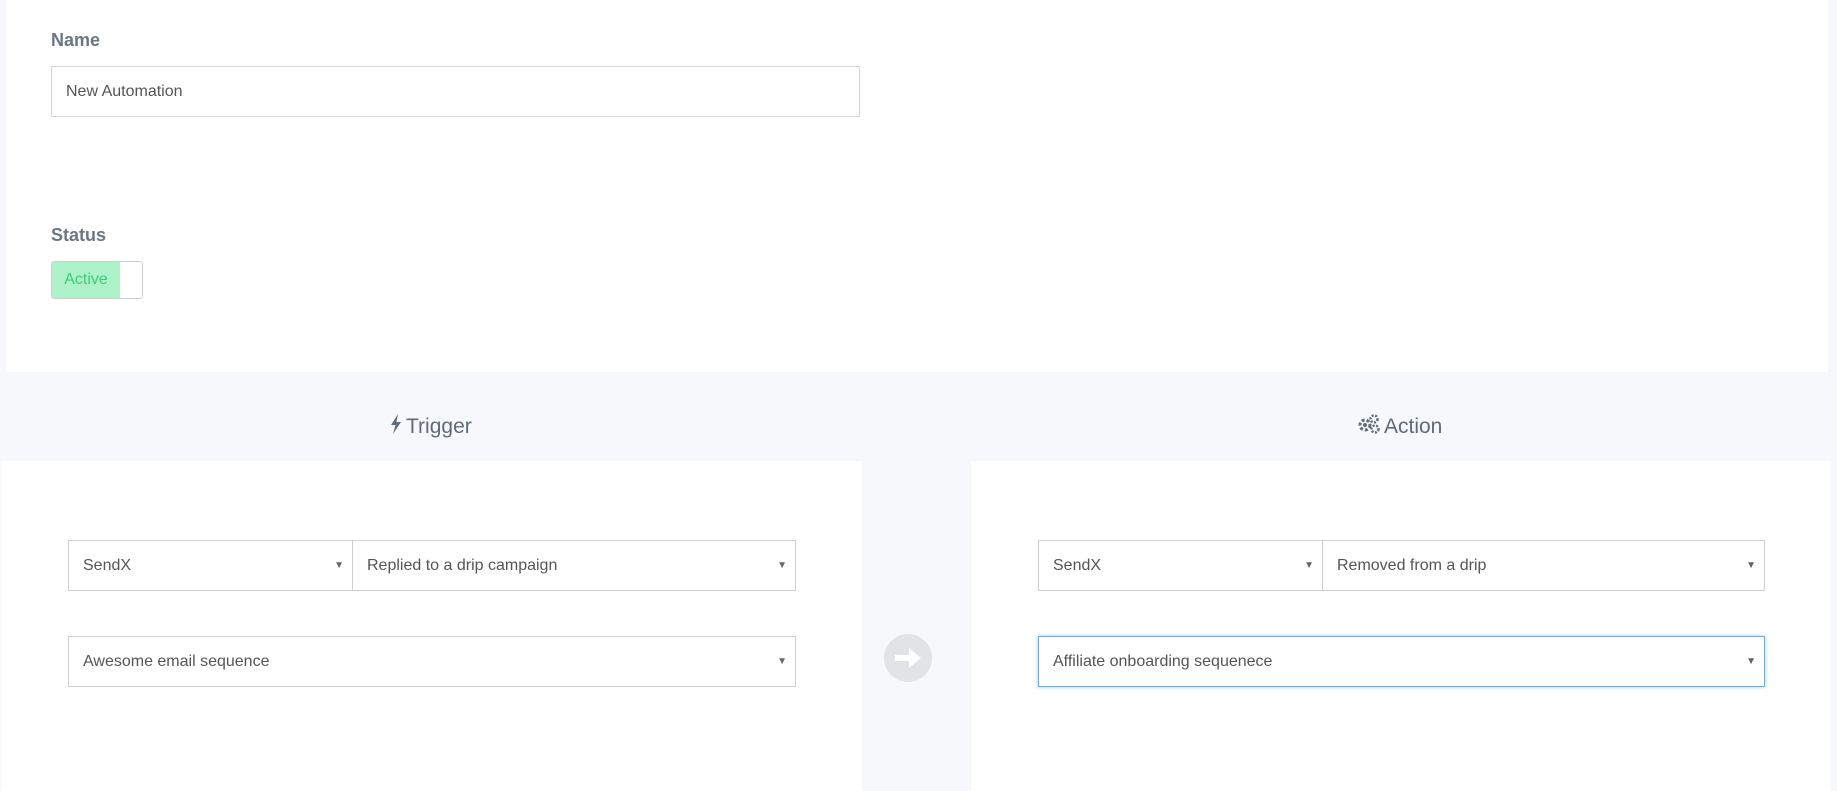 The image size is (1837, 791). I want to click on trigger-title: Trigger, so click(439, 426).